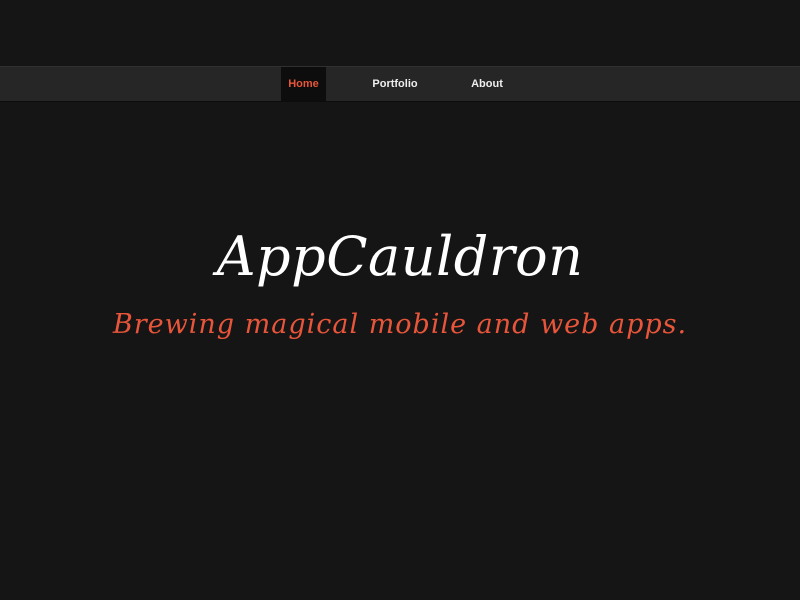 This screenshot has width=800, height=600. I want to click on site-title: AppCauldron, so click(400, 256).